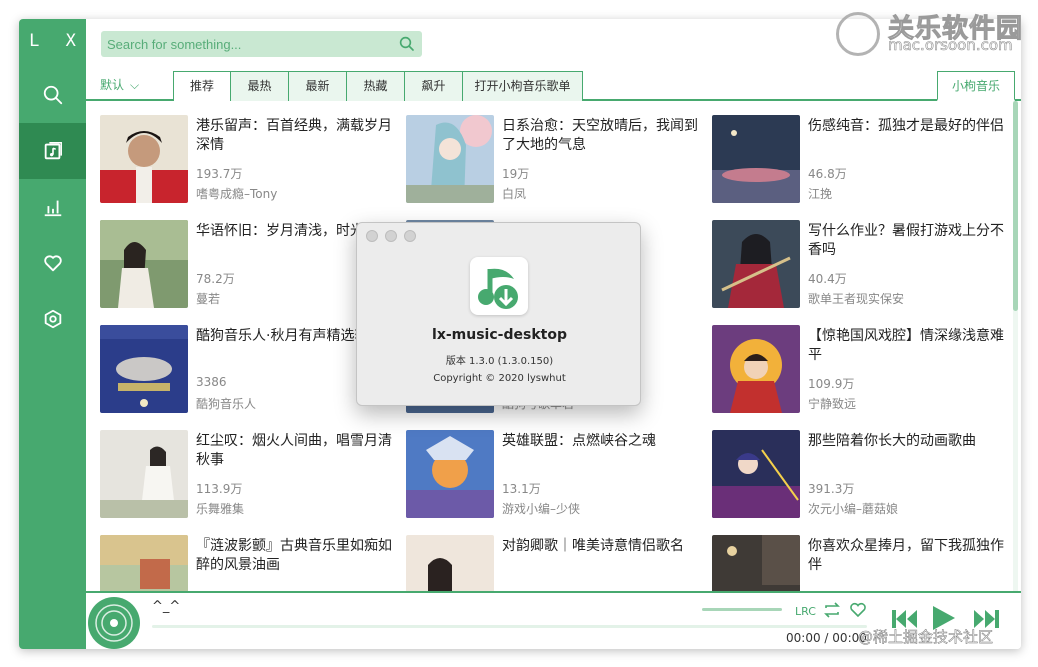 The image size is (1038, 667). Describe the element at coordinates (861, 371) in the screenshot. I see `playlist-card: 【惊艳国风戏腔】情深缘浅意难平 109.9万 宁静致远` at that location.